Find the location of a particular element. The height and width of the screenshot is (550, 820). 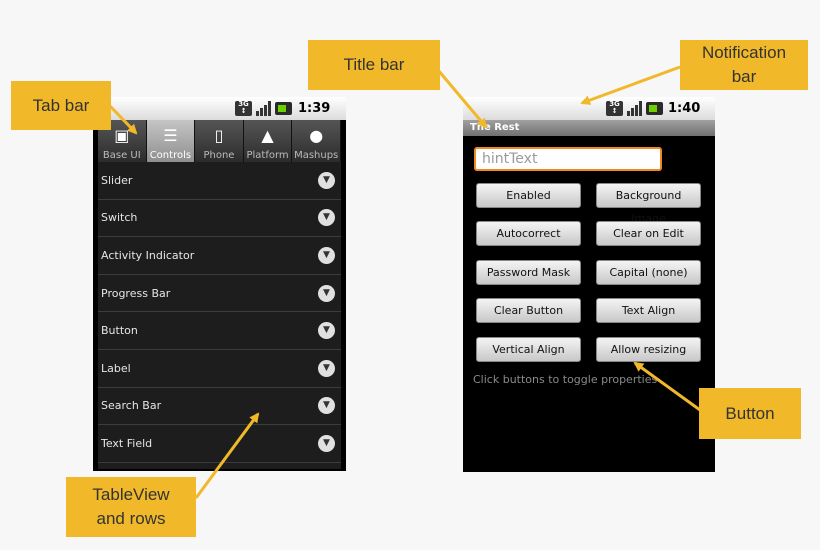

tableview-callout: TableView and rows is located at coordinates (131, 507).